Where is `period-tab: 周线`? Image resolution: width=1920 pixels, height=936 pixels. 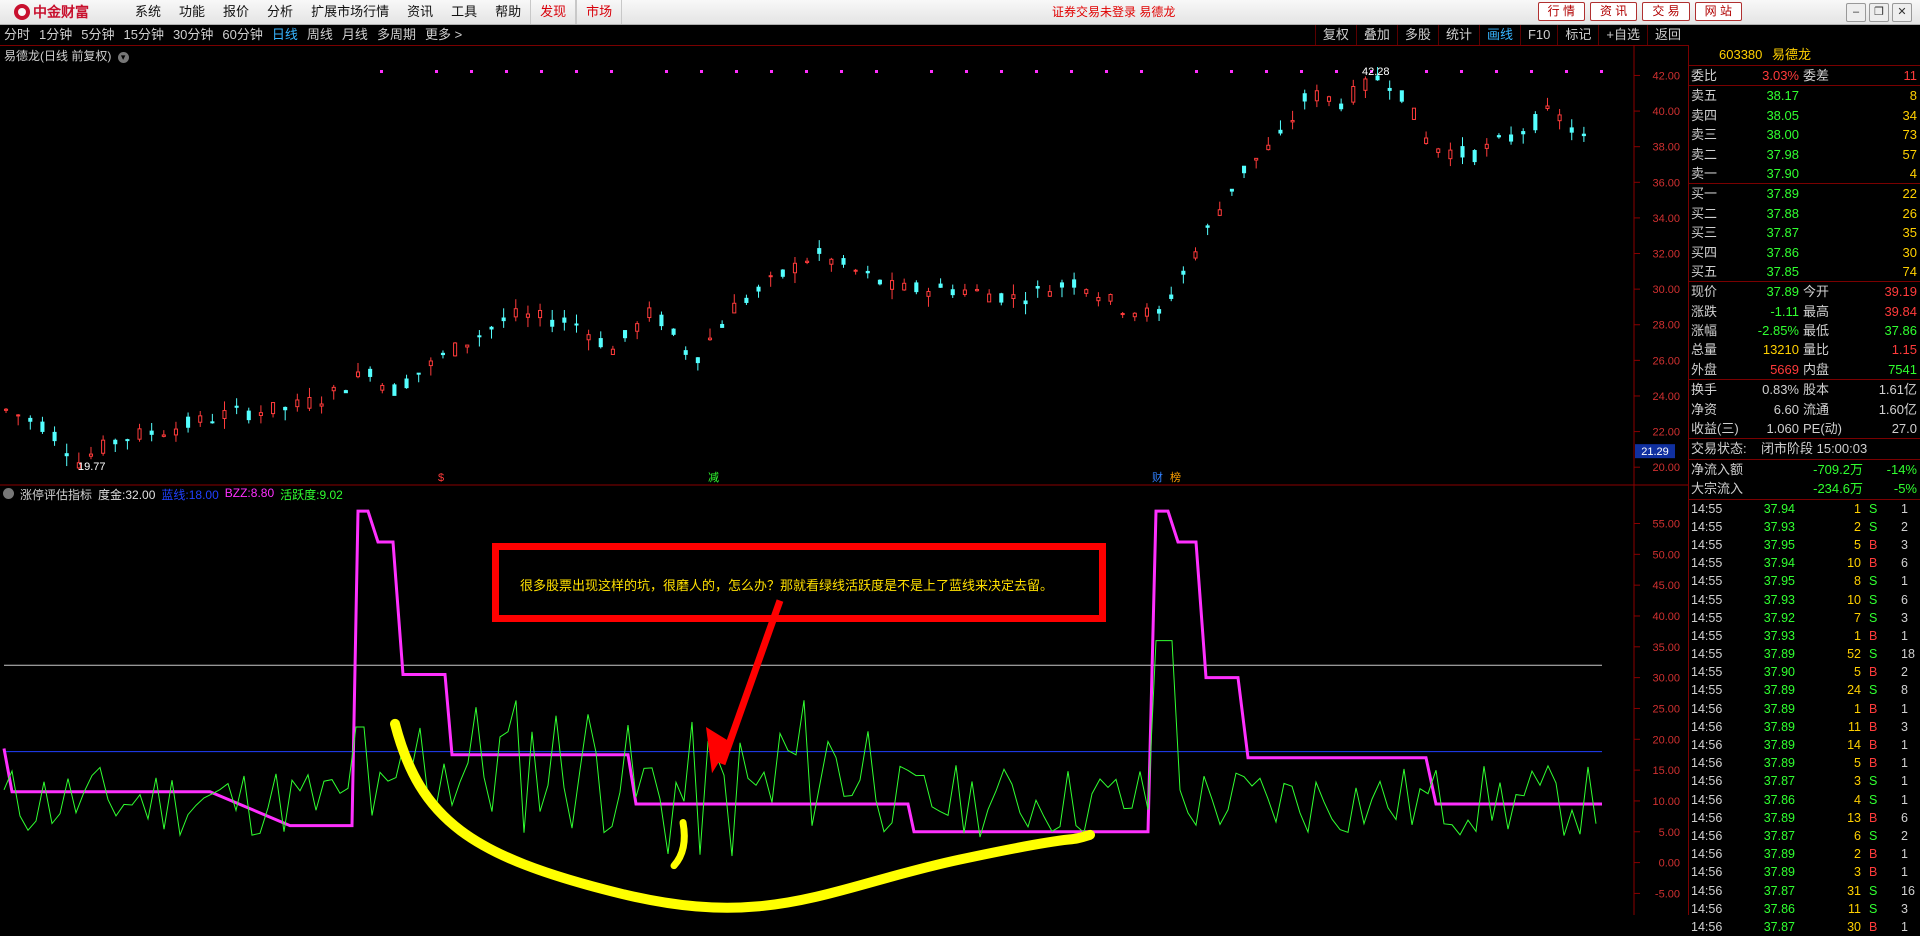
period-tab: 周线 is located at coordinates (320, 35).